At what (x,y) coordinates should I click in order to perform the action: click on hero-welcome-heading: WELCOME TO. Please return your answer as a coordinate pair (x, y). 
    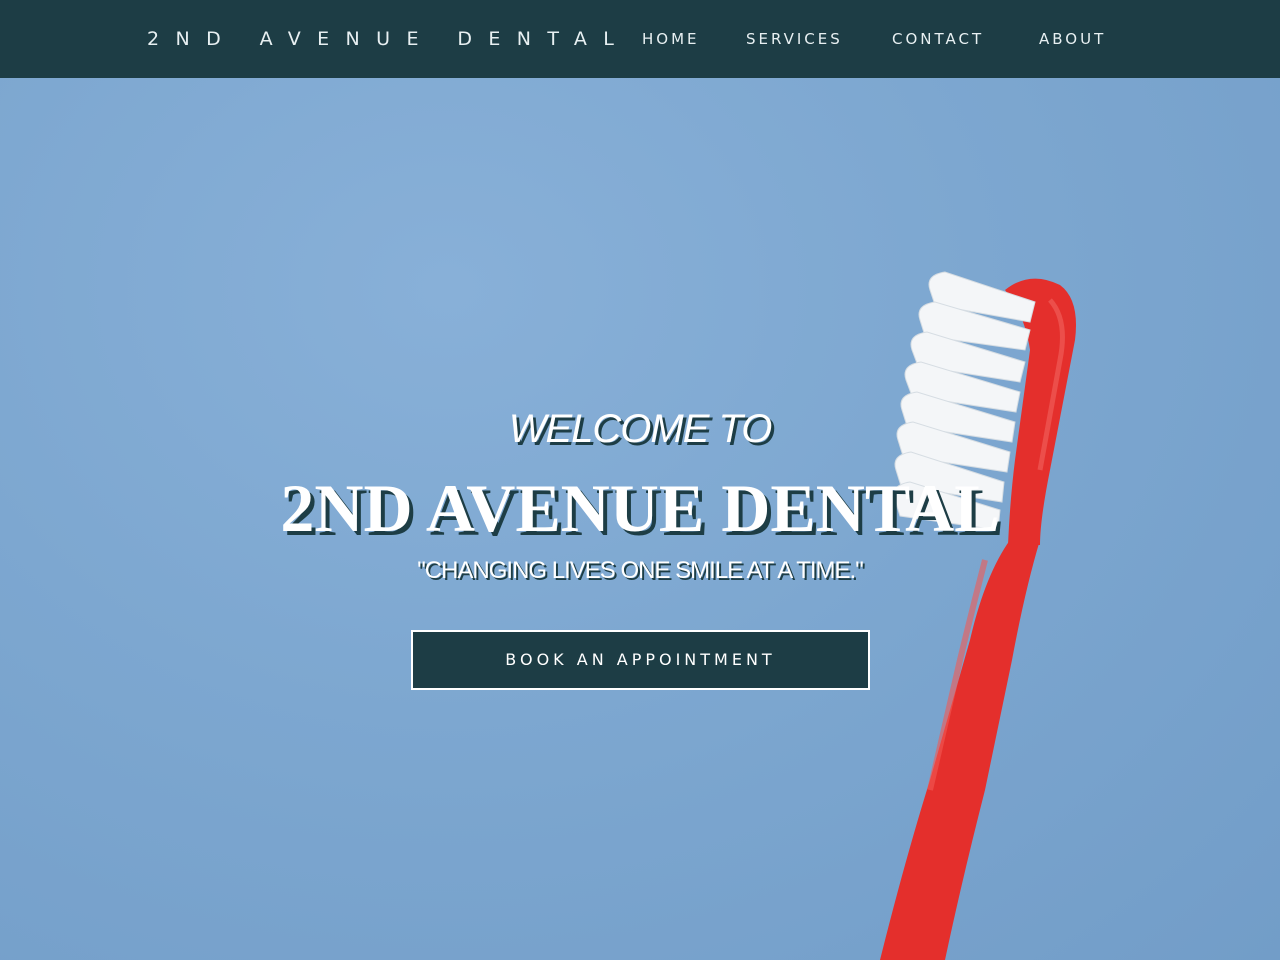
    Looking at the image, I should click on (640, 429).